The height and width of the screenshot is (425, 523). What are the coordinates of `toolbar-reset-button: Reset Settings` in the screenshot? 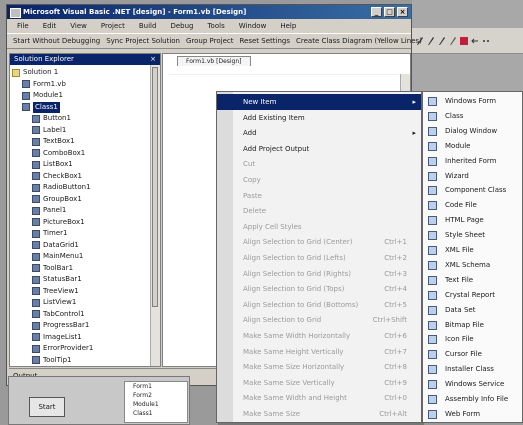 It's located at (265, 41).